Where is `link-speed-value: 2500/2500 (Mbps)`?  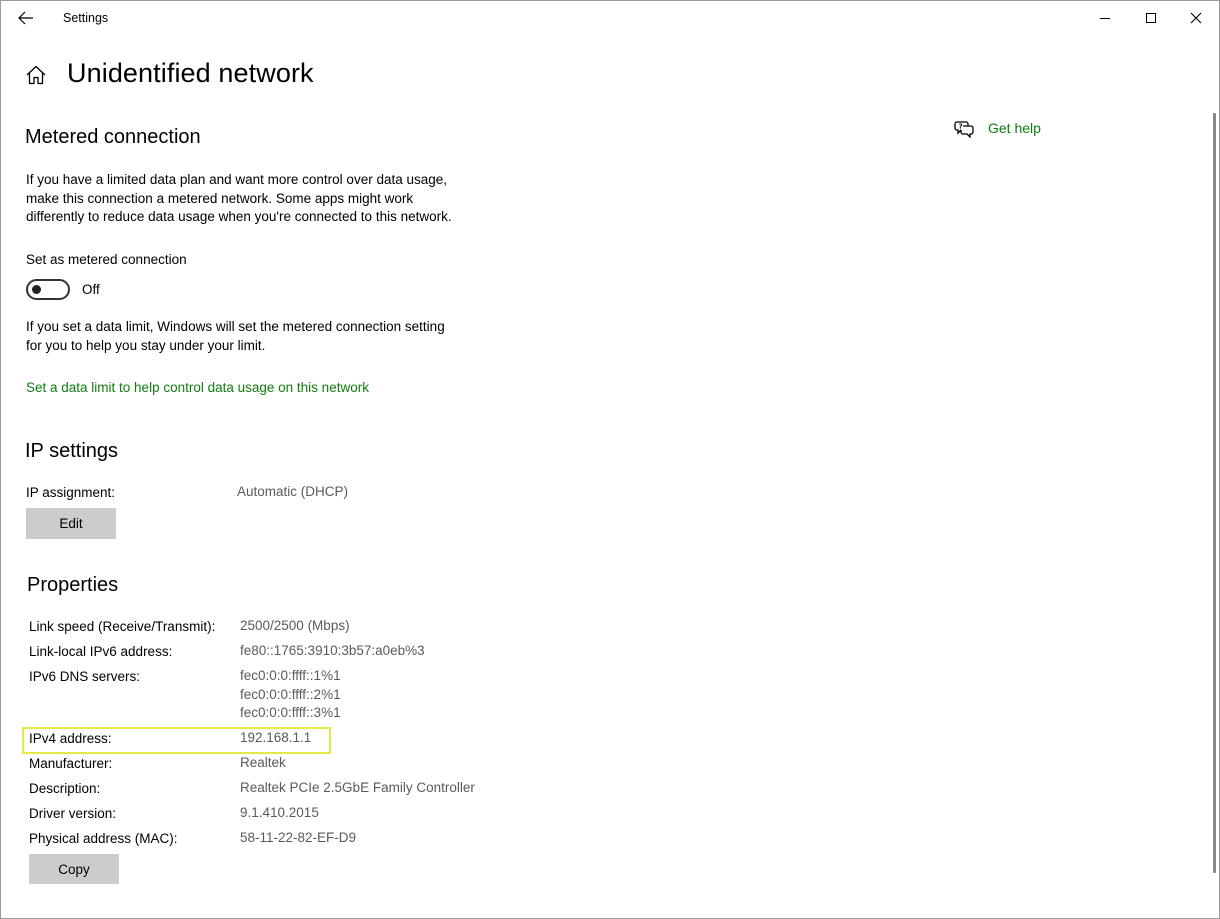
link-speed-value: 2500/2500 (Mbps) is located at coordinates (295, 625).